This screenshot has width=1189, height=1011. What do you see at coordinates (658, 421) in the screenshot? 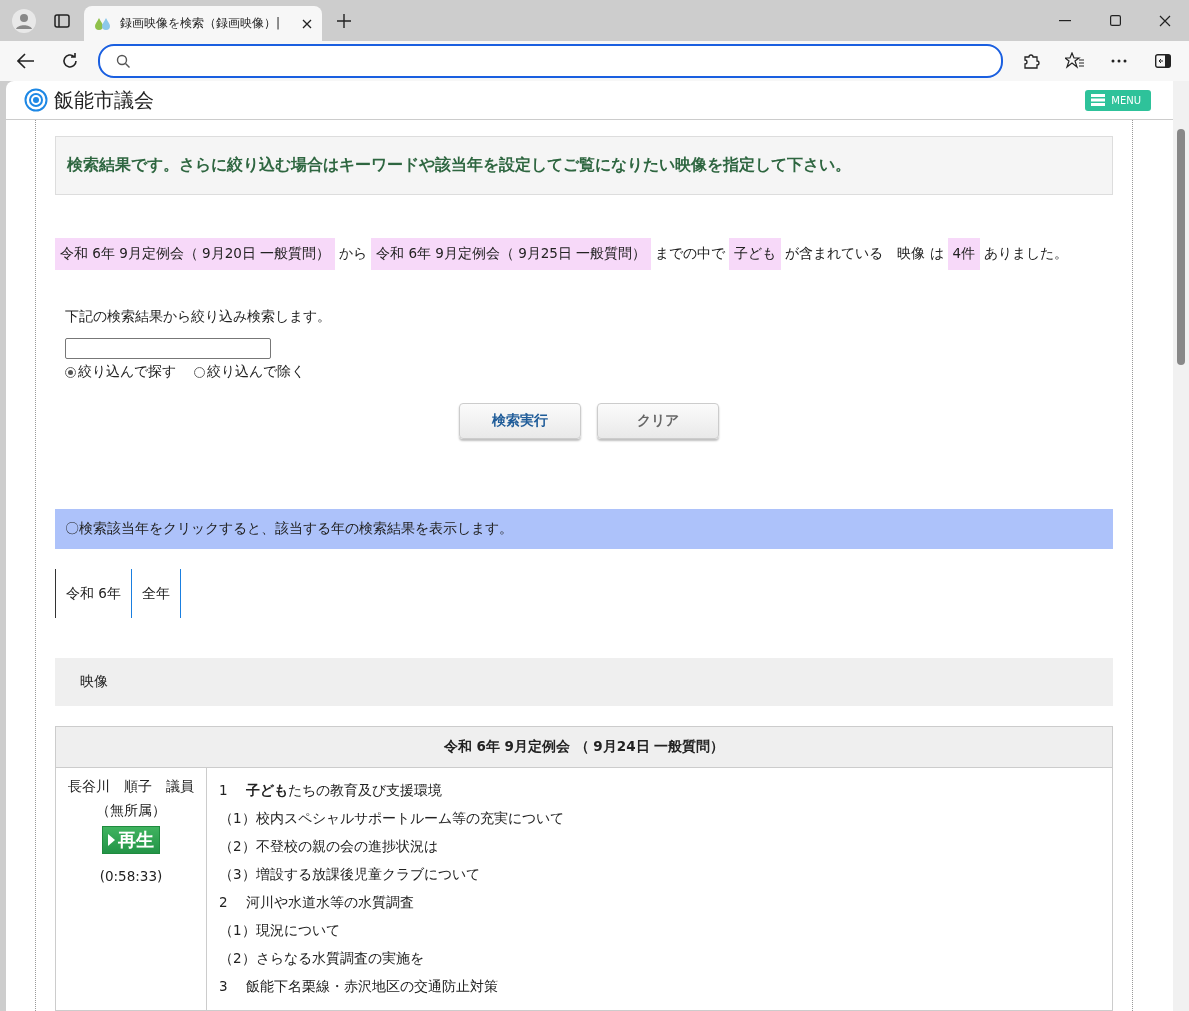
I see `clear-button: クリア` at bounding box center [658, 421].